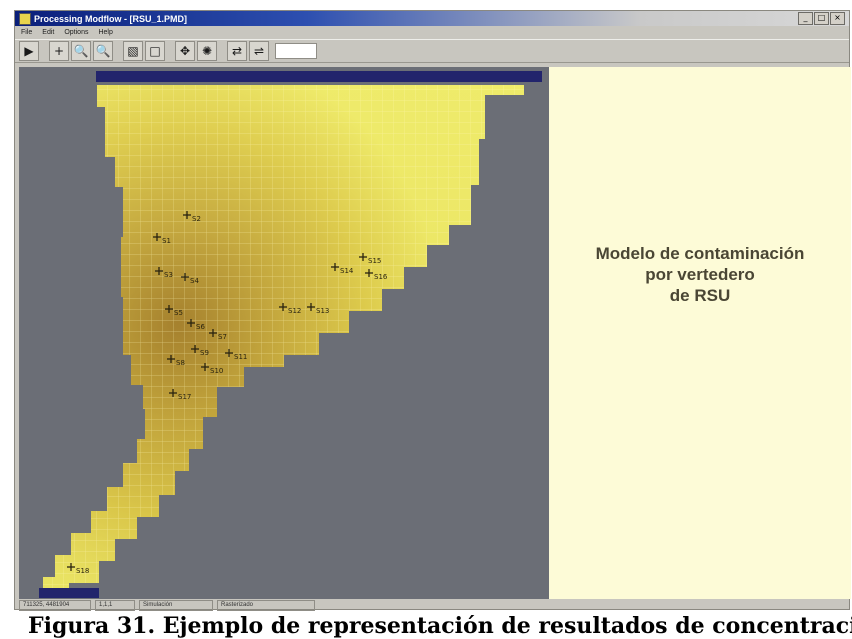 This screenshot has width=852, height=639. I want to click on well-label: S9, so click(204, 353).